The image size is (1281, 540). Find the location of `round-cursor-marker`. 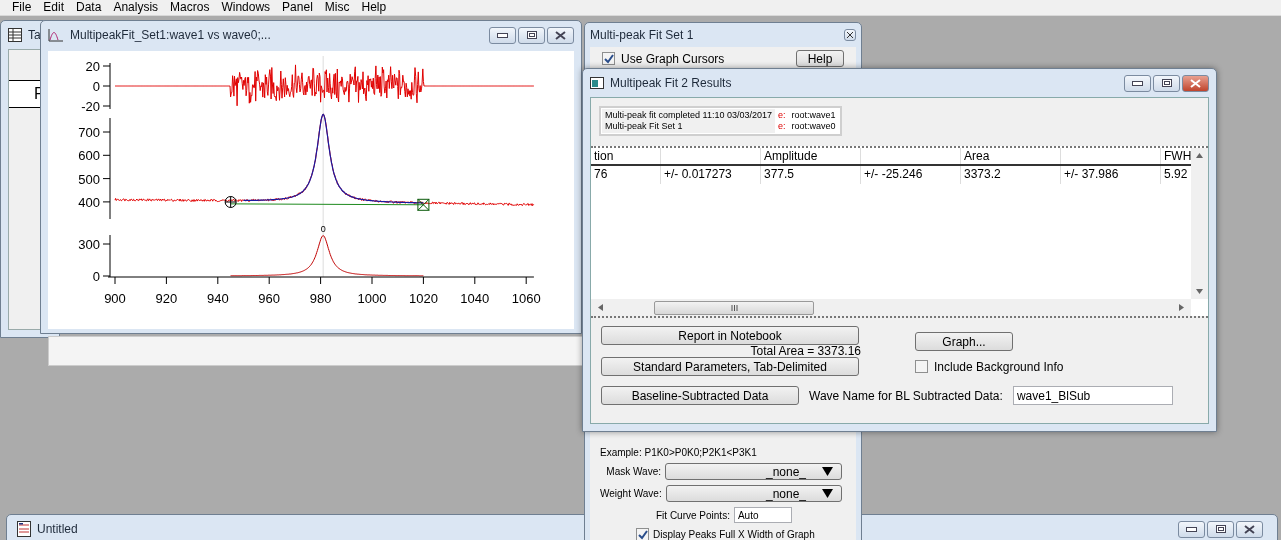

round-cursor-marker is located at coordinates (230, 202).